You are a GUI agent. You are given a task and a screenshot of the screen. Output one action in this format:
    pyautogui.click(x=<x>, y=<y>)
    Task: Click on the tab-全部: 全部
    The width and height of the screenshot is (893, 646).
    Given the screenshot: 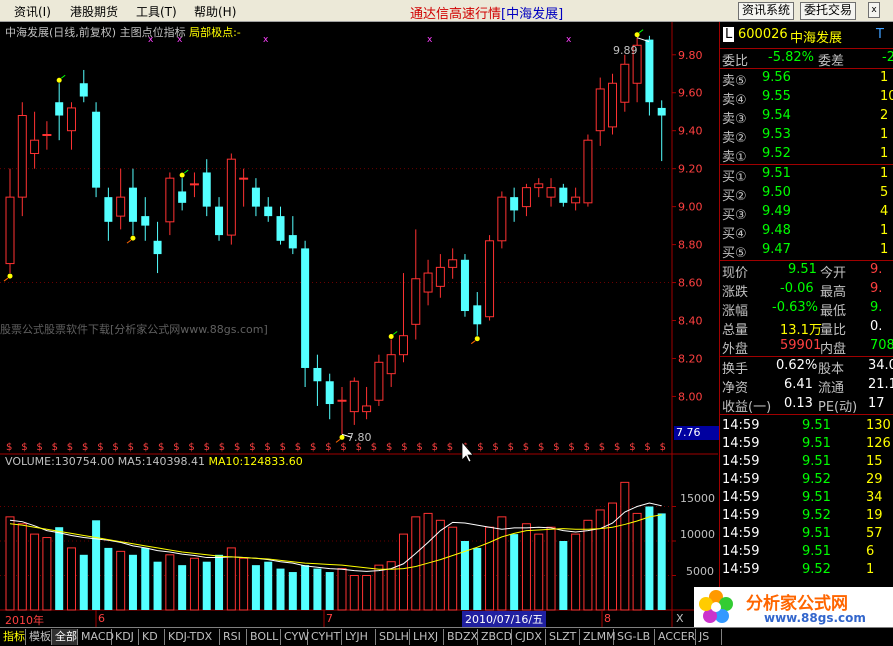 What is the action you would take?
    pyautogui.click(x=65, y=637)
    